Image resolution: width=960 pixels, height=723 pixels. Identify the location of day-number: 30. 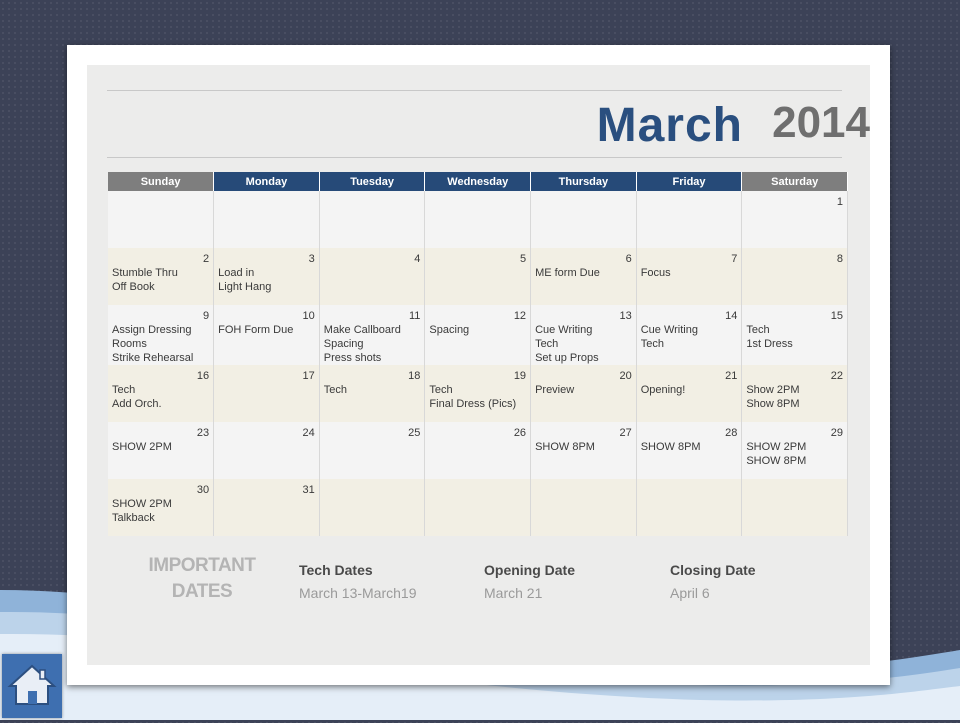
(203, 490).